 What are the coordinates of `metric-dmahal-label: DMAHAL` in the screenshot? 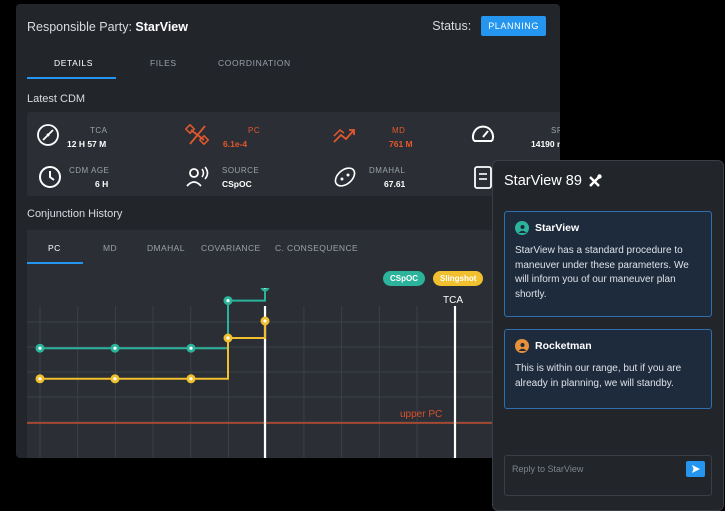 It's located at (387, 170).